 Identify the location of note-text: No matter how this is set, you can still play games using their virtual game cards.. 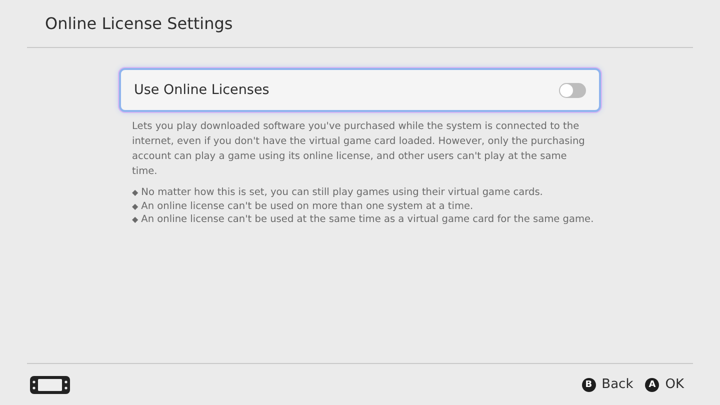
(342, 193).